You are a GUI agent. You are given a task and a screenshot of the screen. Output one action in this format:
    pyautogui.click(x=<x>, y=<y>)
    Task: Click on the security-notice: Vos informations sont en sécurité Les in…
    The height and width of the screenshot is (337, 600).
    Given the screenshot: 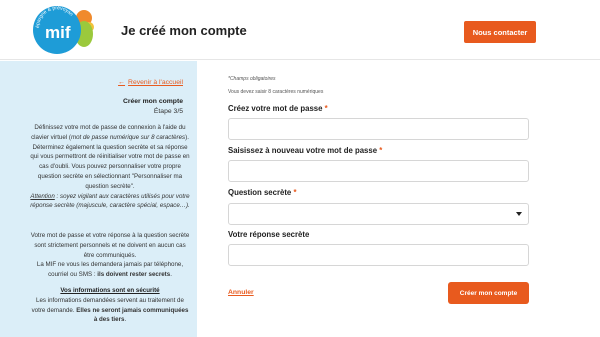 What is the action you would take?
    pyautogui.click(x=110, y=305)
    